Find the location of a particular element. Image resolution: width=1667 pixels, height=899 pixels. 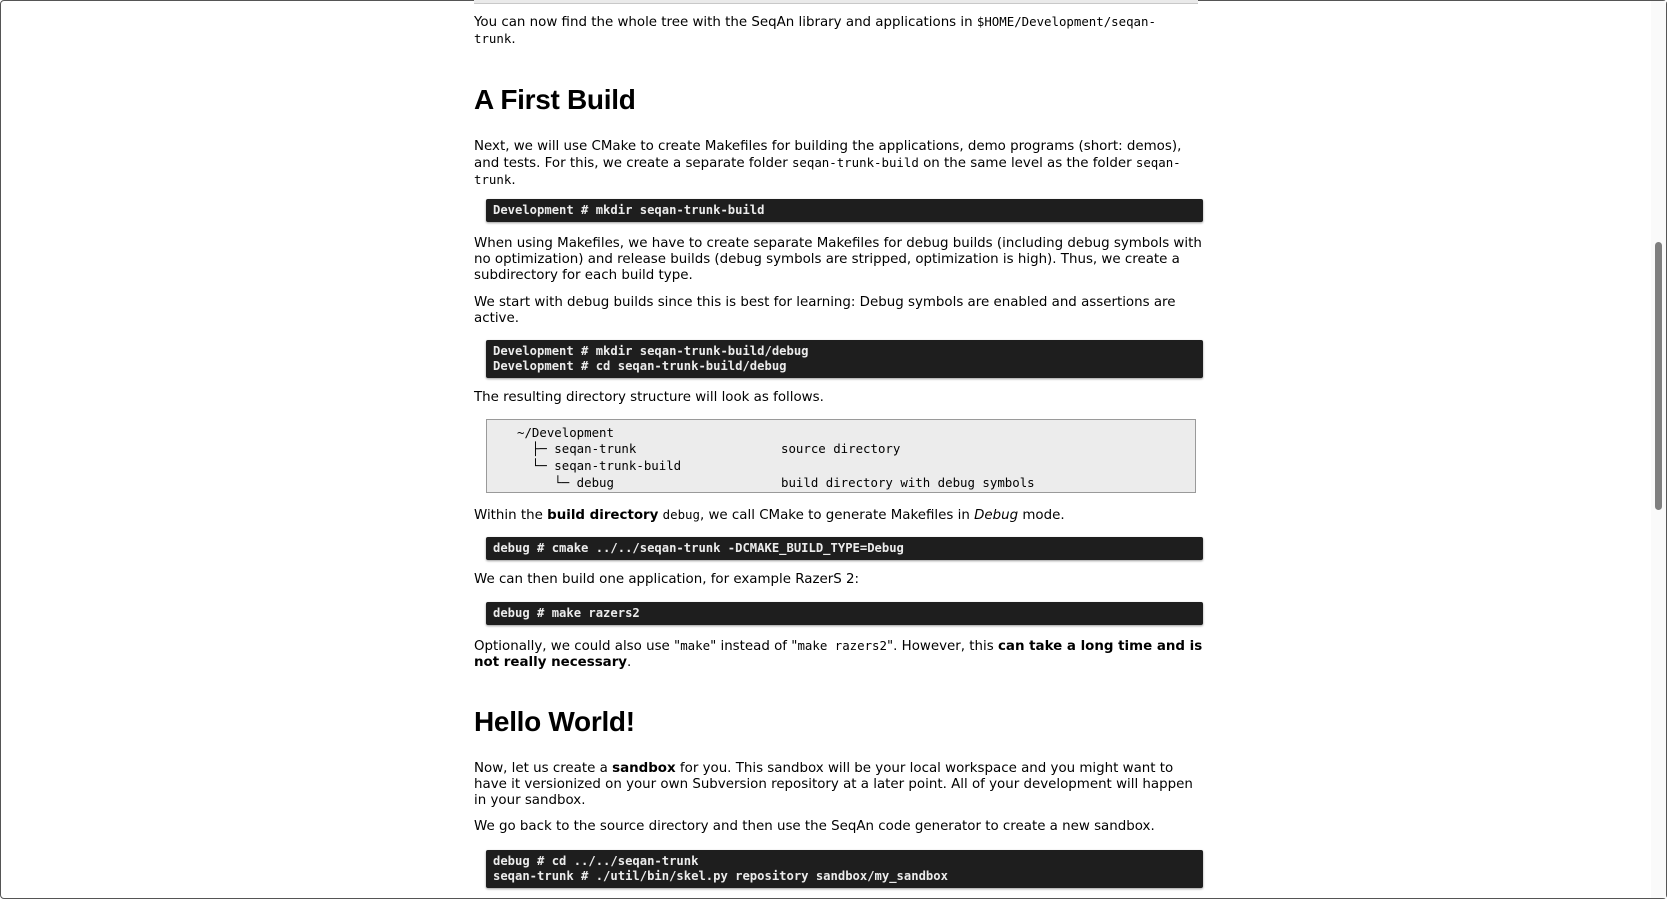

hello-p1-line3: in your sandbox. is located at coordinates (530, 800).